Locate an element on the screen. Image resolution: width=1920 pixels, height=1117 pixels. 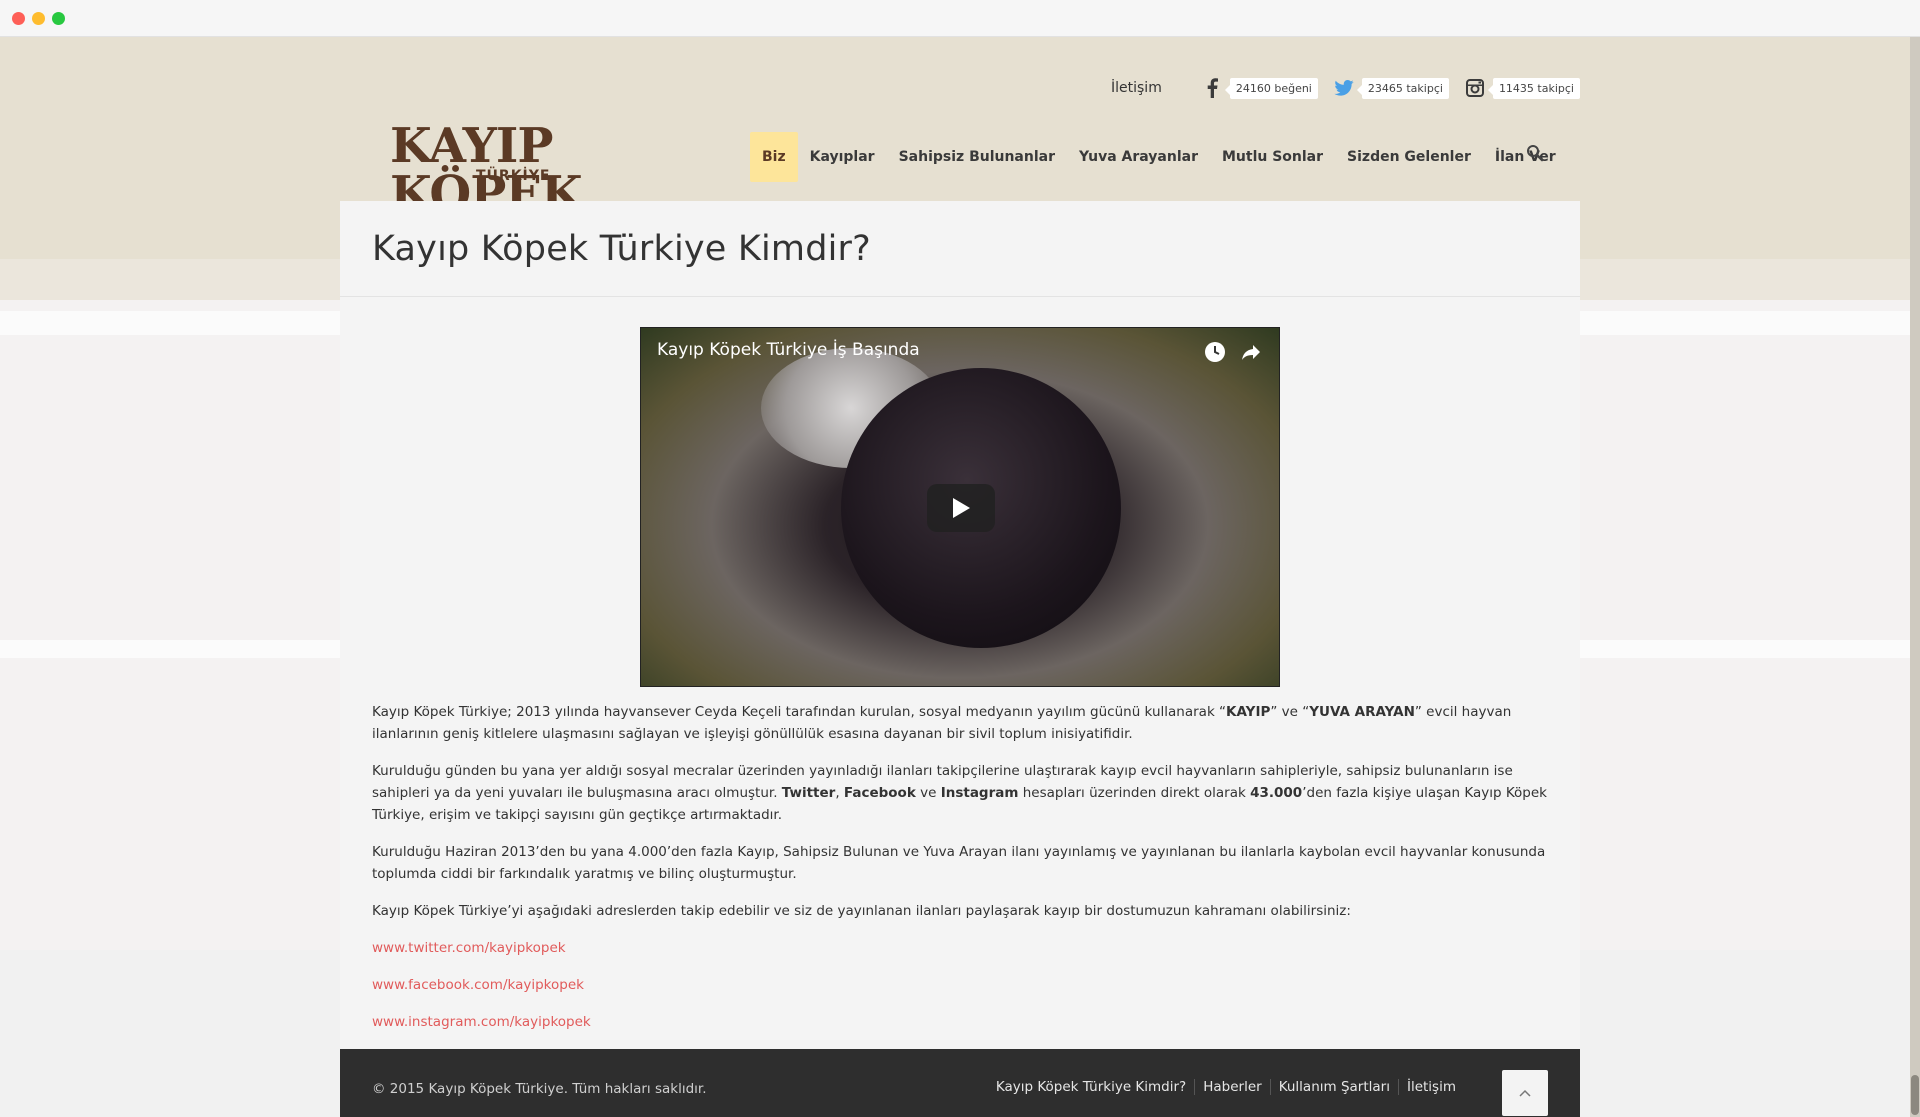
play-button is located at coordinates (961, 508).